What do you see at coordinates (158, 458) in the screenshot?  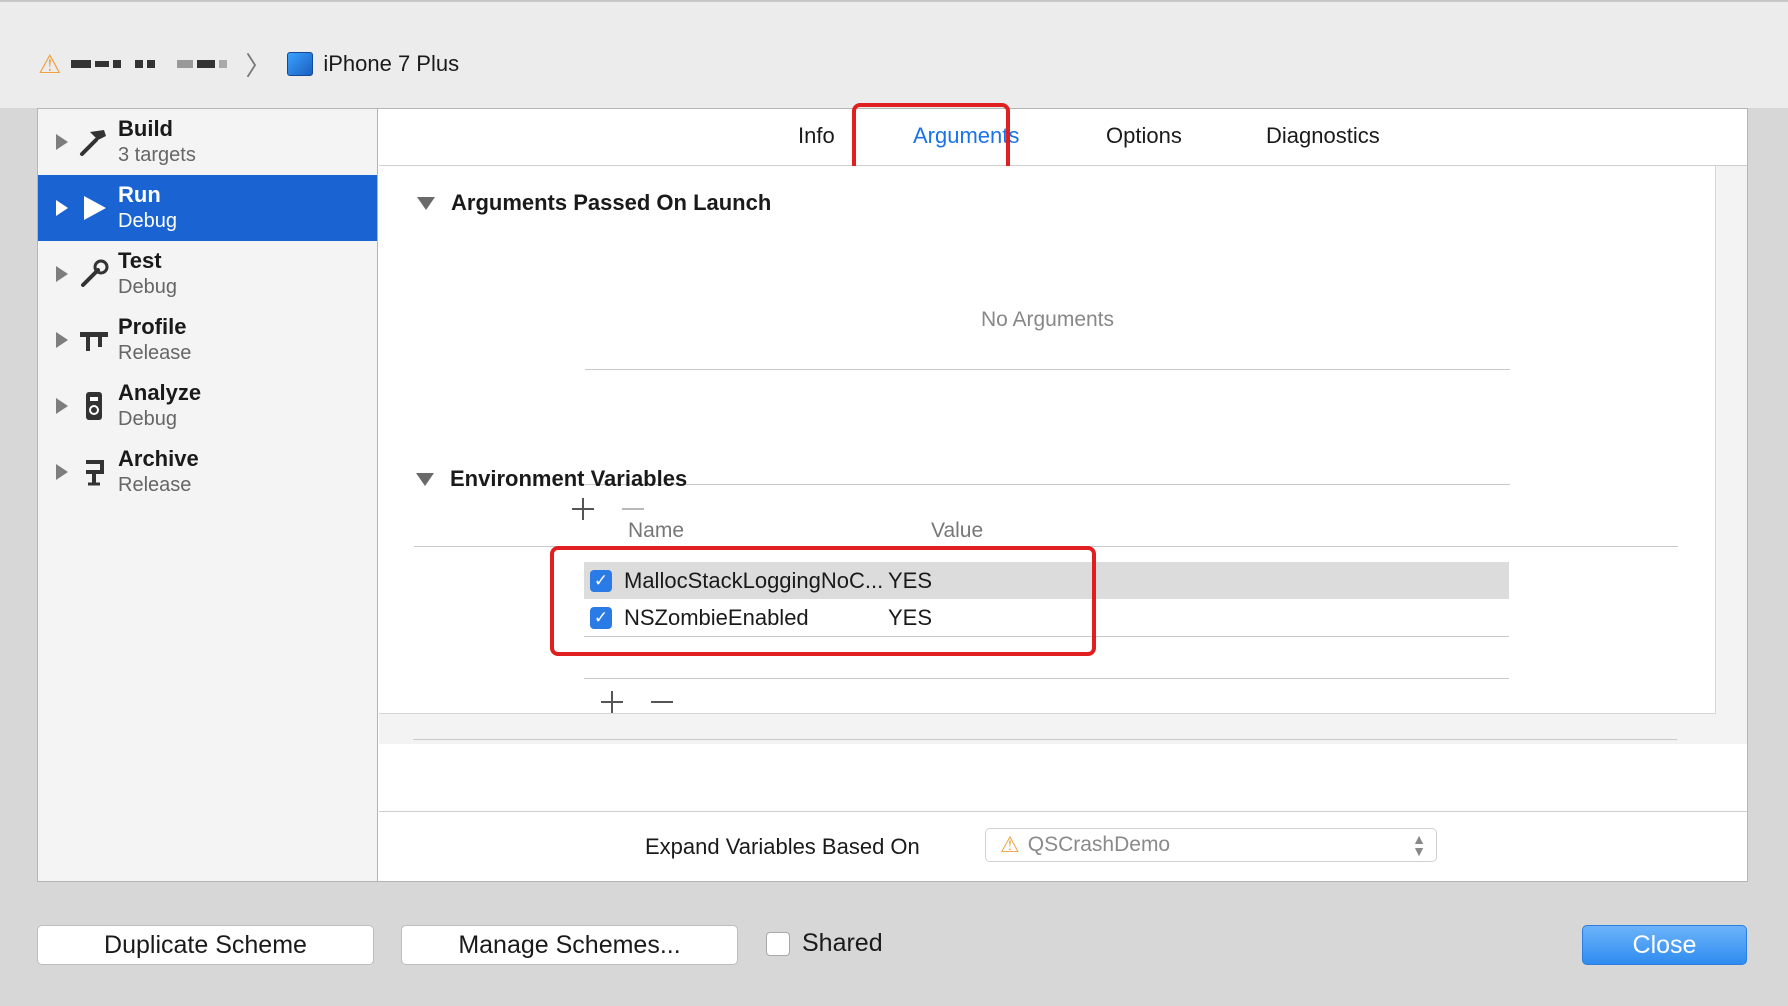 I see `sidebar-item-title: Archive` at bounding box center [158, 458].